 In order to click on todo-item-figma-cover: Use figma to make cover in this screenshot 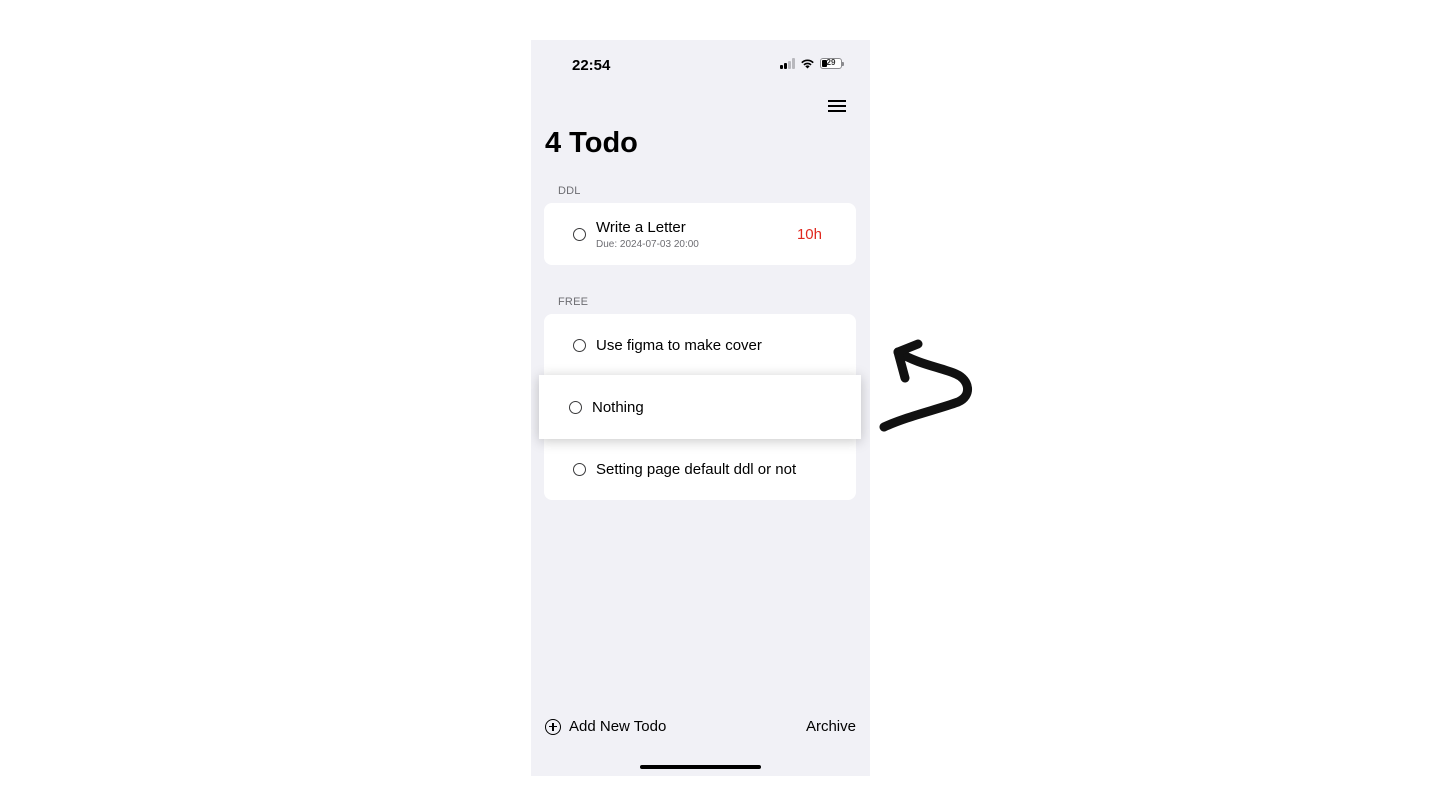, I will do `click(700, 345)`.